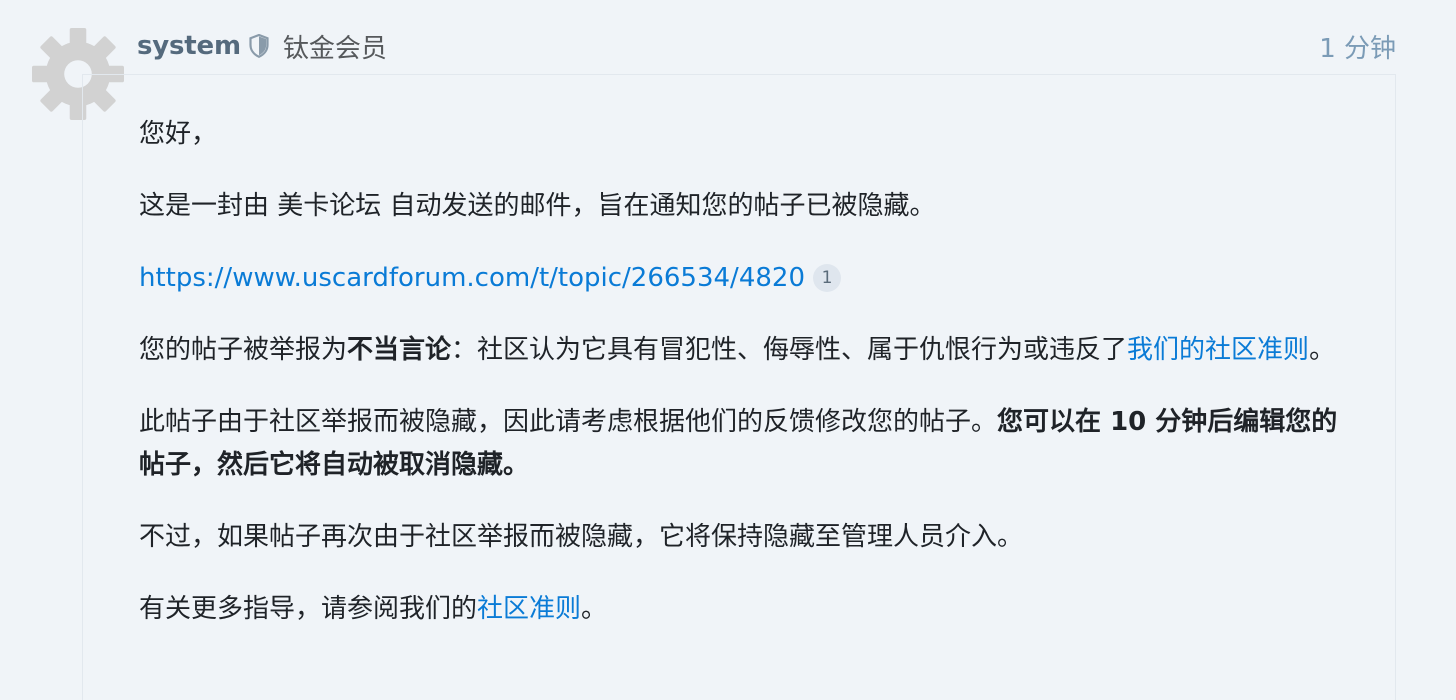 This screenshot has width=1456, height=700. Describe the element at coordinates (789, 350) in the screenshot. I see `flag-description: ：社区认为它具有冒犯性、侮辱性、属于仇恨行为或违反了` at that location.